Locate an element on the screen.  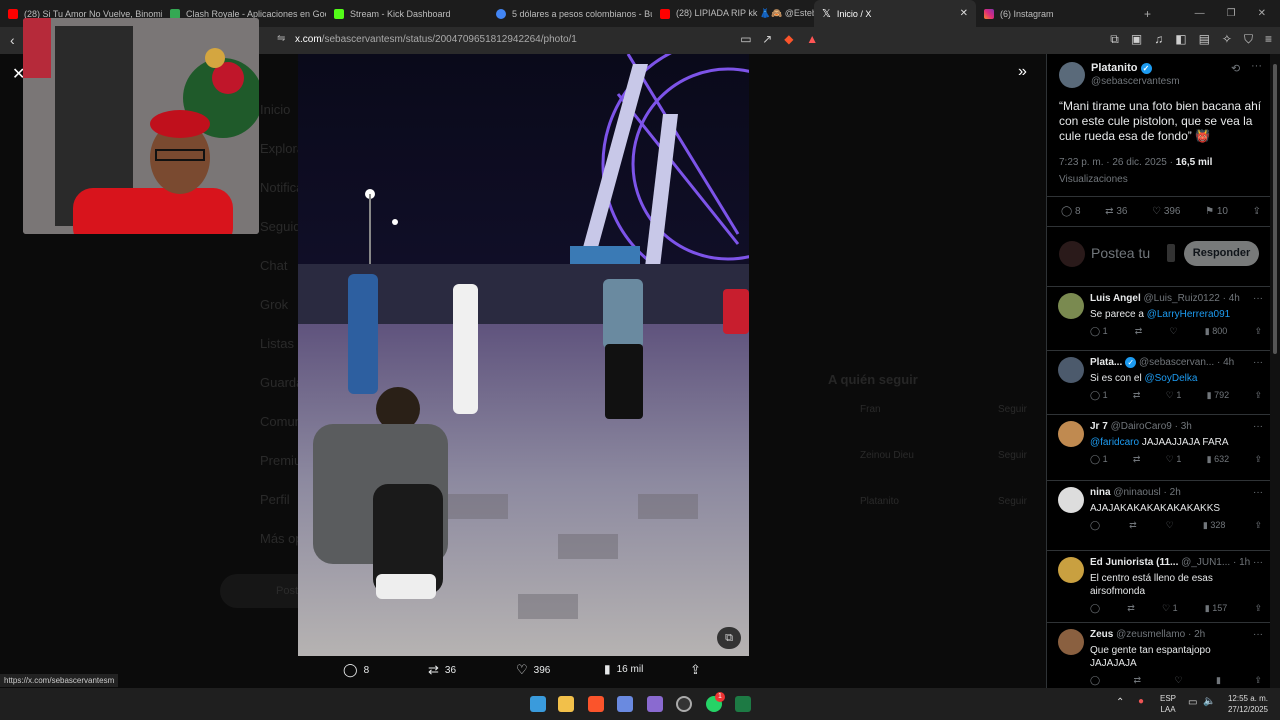
heart-icon: ♡ 1 is located at coordinates (1174, 459).